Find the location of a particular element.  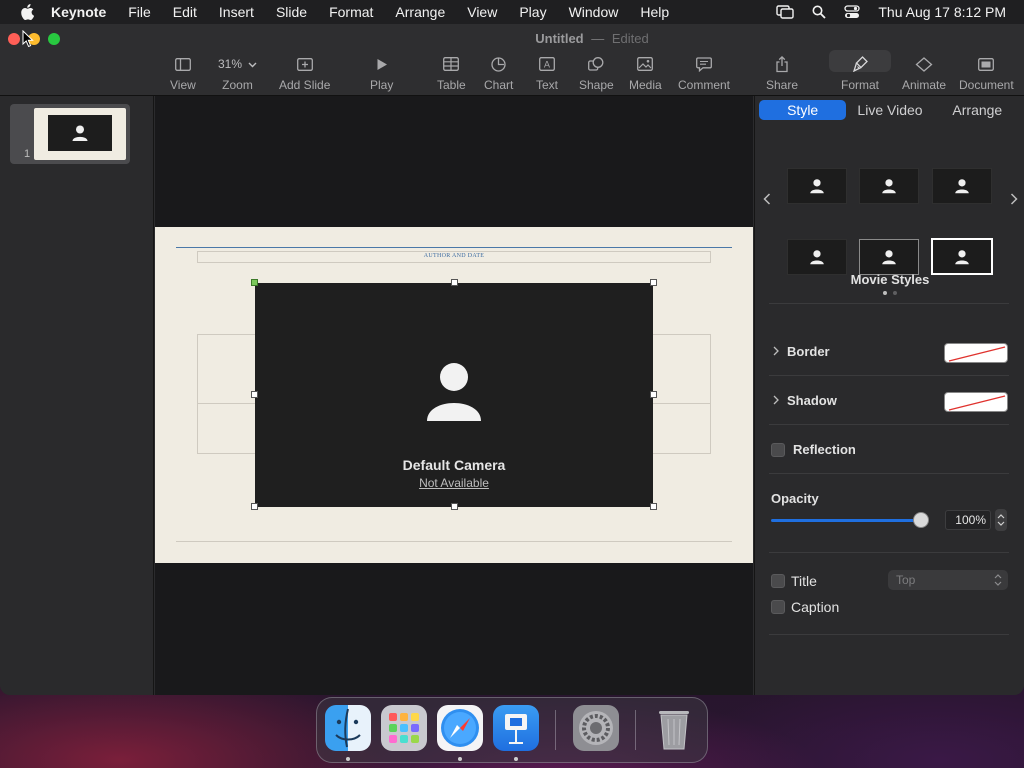

opacity-stepper is located at coordinates (1001, 520).